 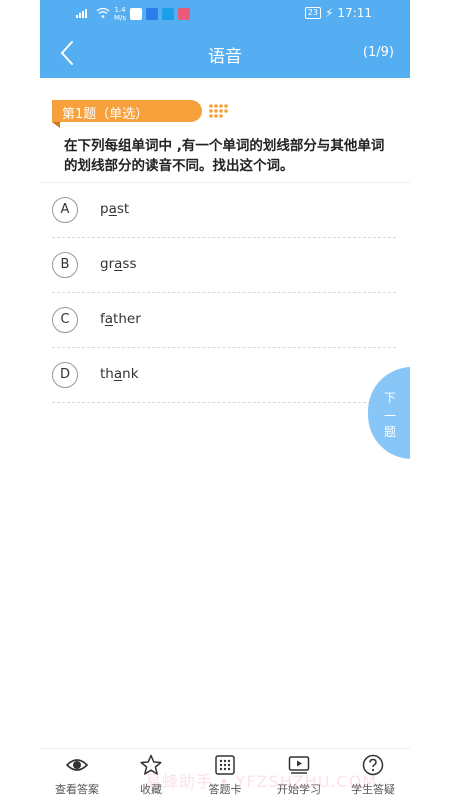 I want to click on top-bar: 1.4 M/s 23 ⚡ 17:11 语音 (1/9), so click(x=225, y=39).